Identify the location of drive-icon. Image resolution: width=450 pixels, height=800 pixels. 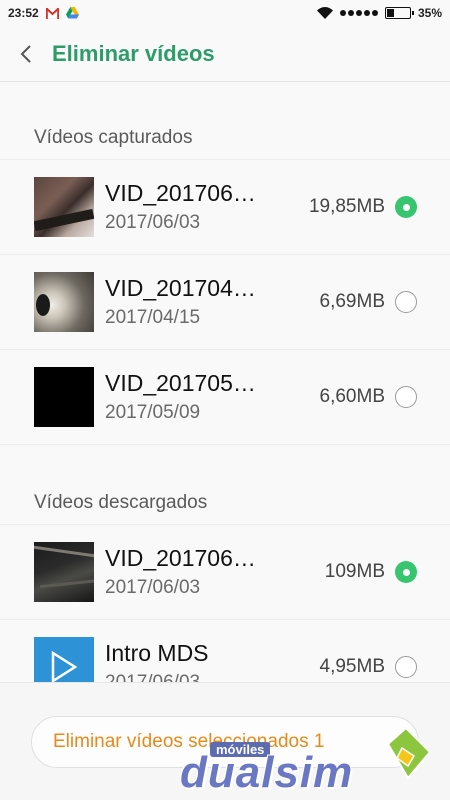
(72, 13).